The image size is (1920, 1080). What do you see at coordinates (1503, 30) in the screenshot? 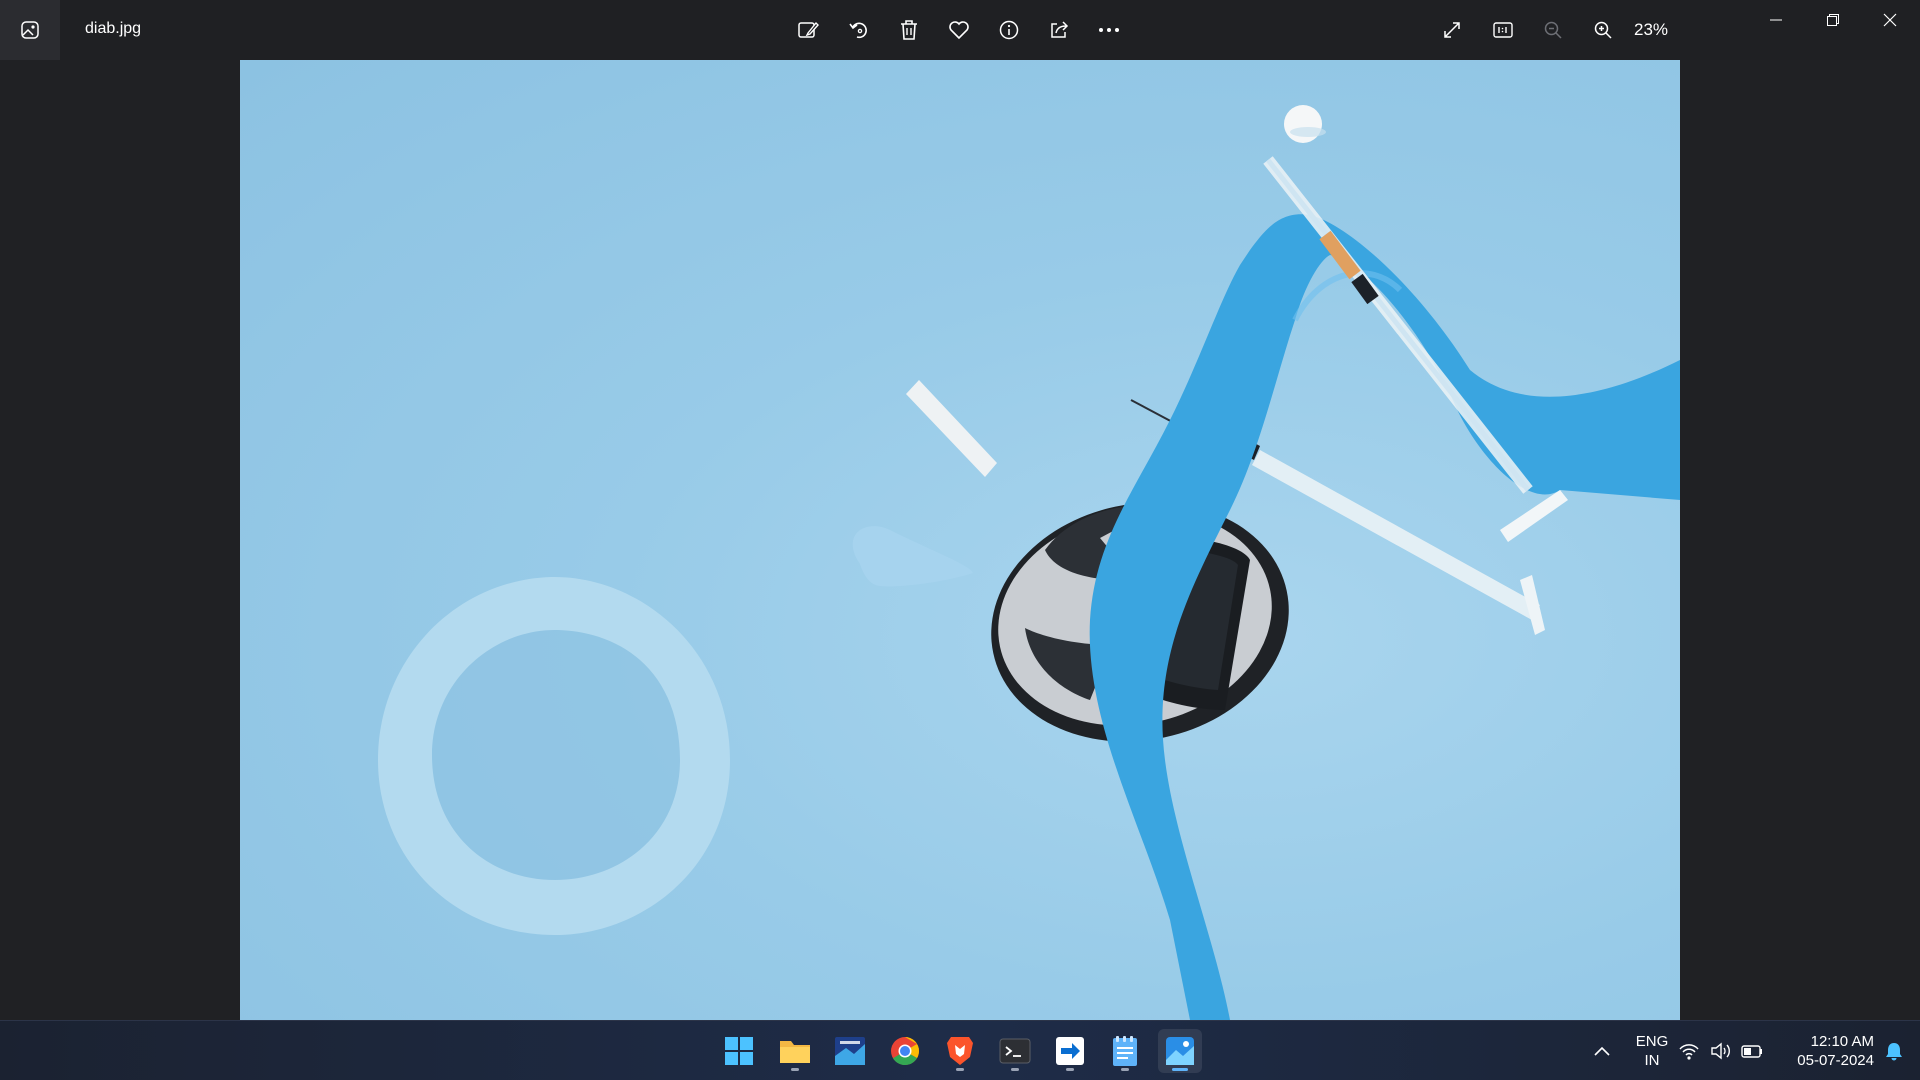
I see `actual-size-icon` at bounding box center [1503, 30].